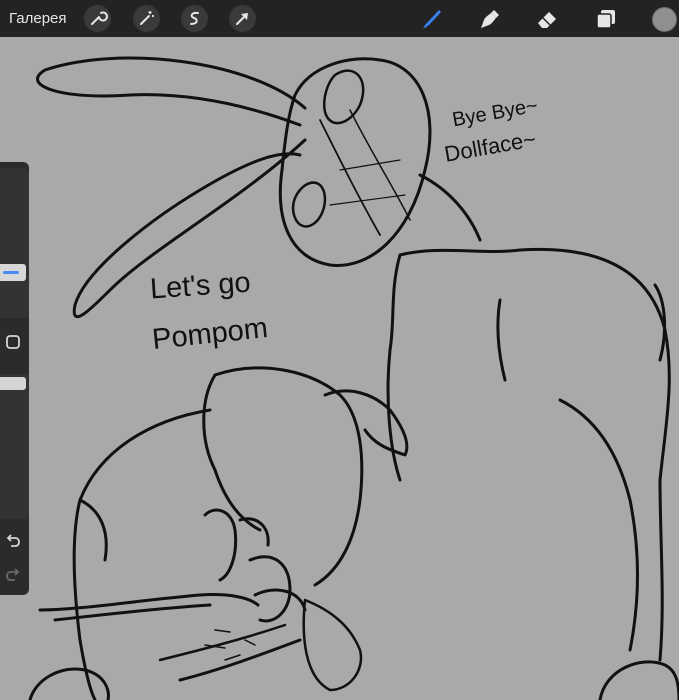 Image resolution: width=679 pixels, height=700 pixels. I want to click on smudge-icon, so click(489, 19).